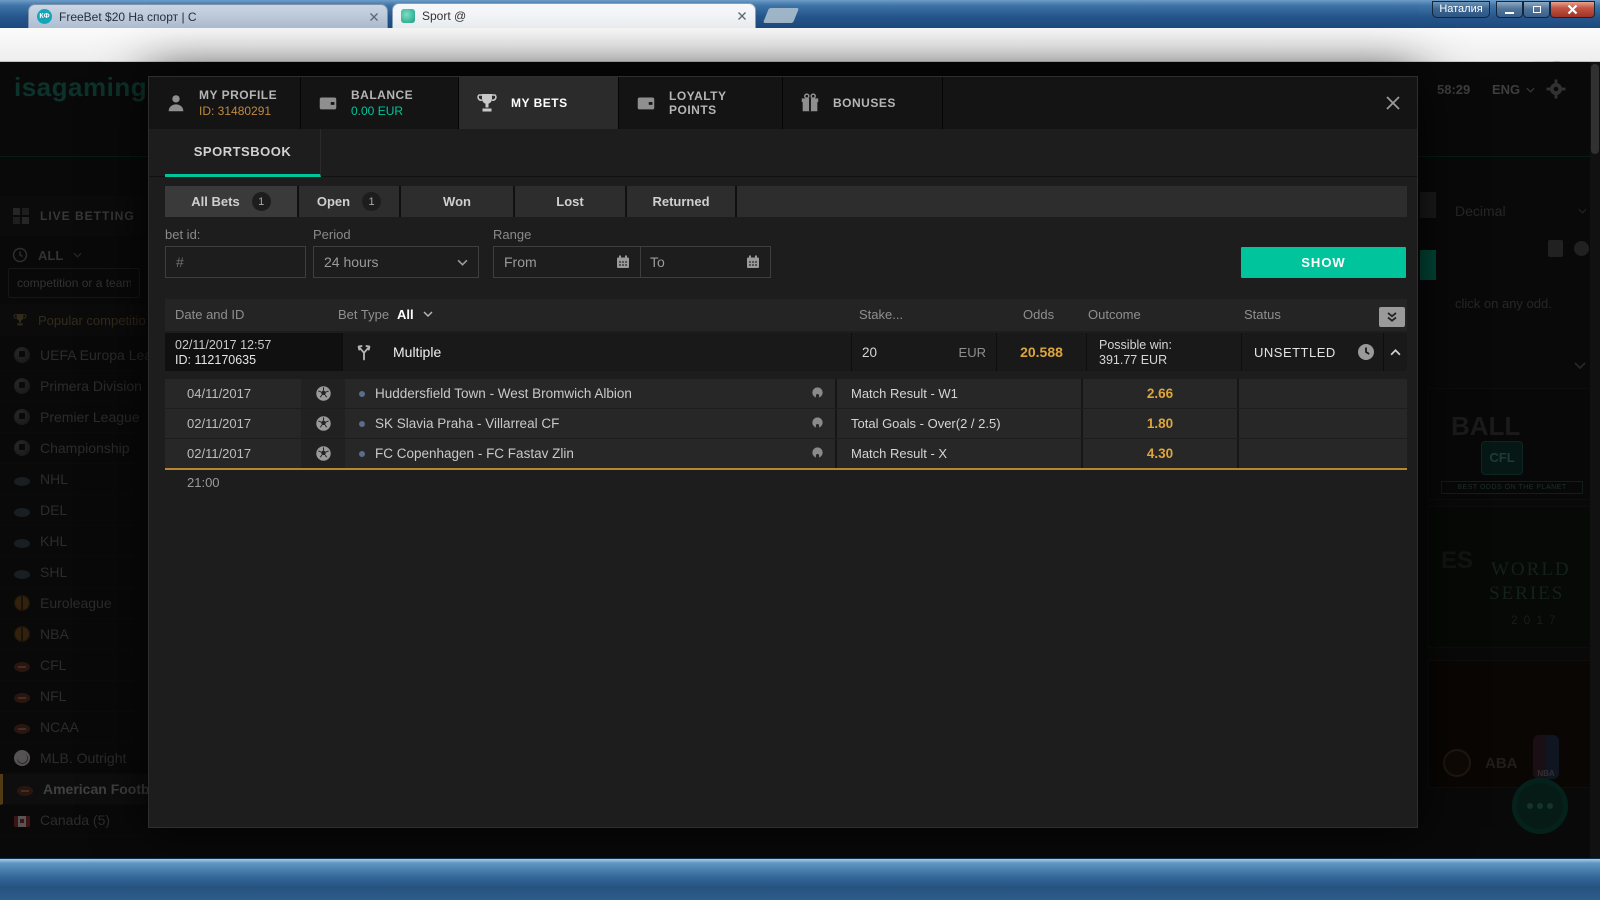 Image resolution: width=1600 pixels, height=900 pixels. I want to click on close-icon, so click(1393, 103).